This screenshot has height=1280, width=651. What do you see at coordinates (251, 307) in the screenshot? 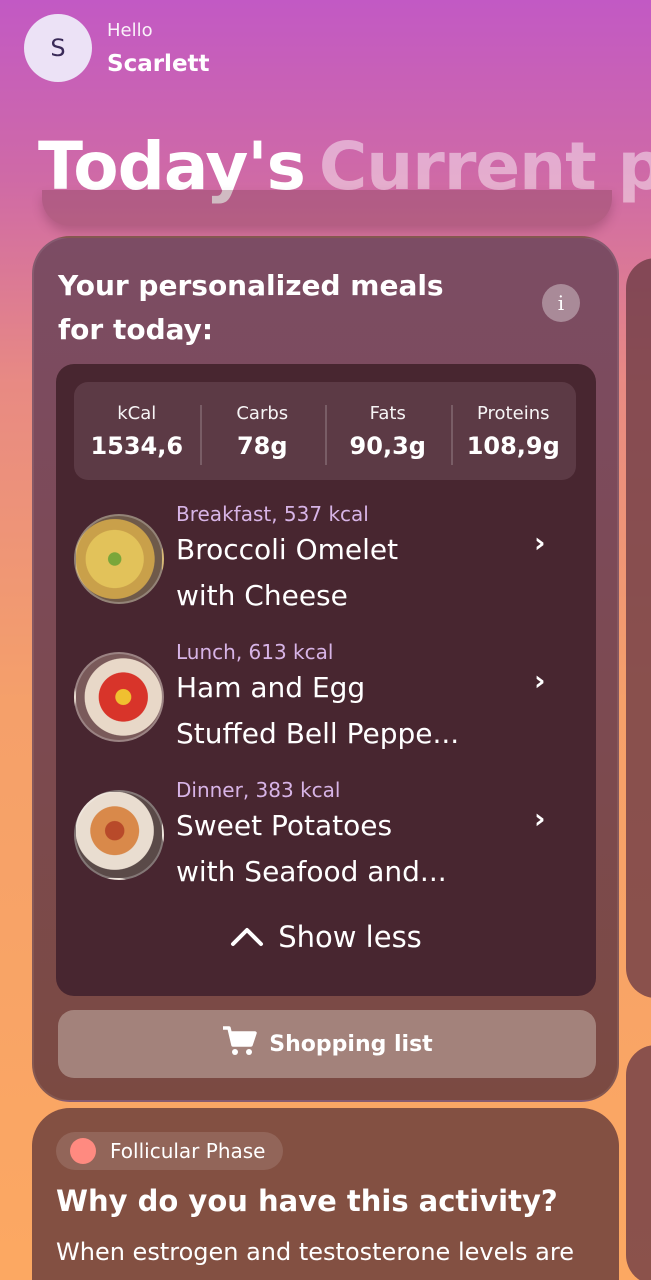
I see `meals-card-title: Your personalized meals for today:` at bounding box center [251, 307].